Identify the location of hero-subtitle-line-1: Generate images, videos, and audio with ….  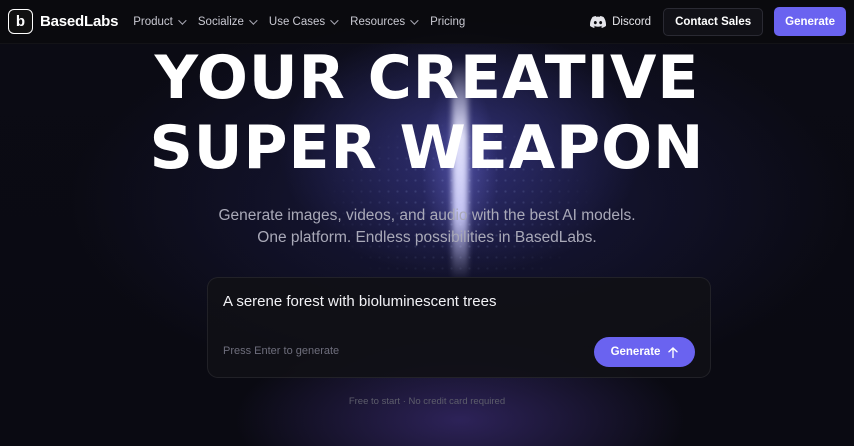
(427, 215).